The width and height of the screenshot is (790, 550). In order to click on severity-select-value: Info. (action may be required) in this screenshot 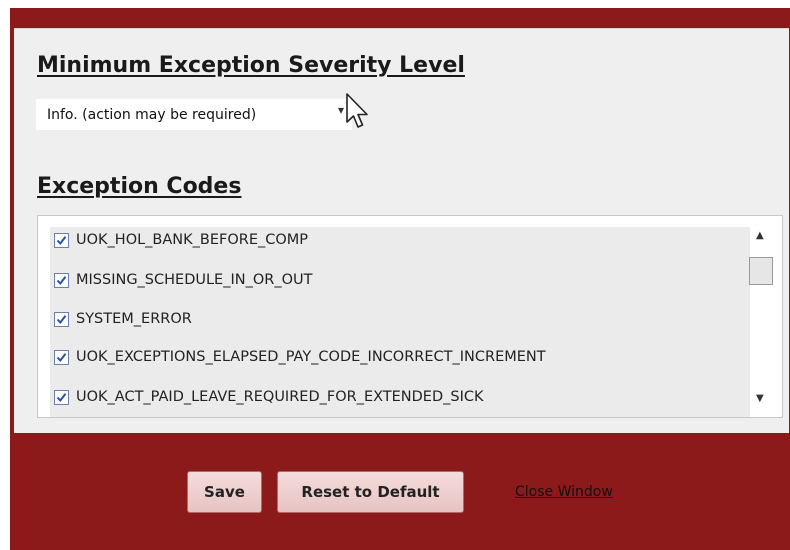, I will do `click(152, 114)`.